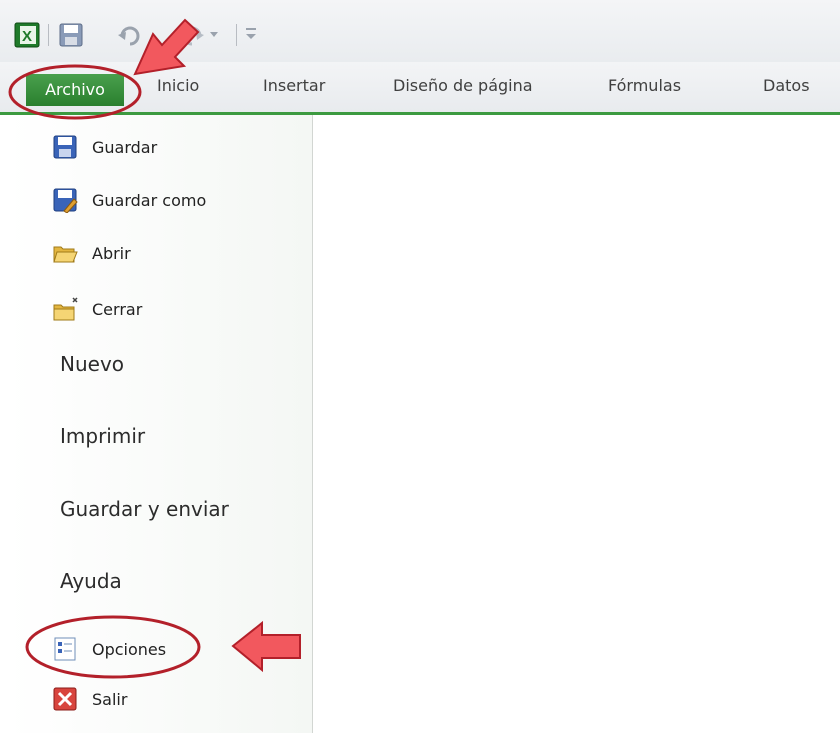 This screenshot has width=840, height=733. I want to click on opciones-command: Opciones, so click(109, 649).